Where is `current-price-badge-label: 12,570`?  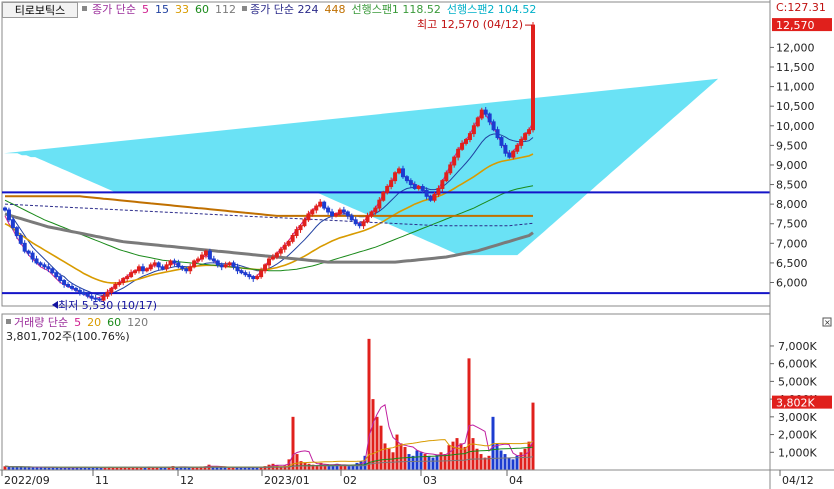
current-price-badge-label: 12,570 is located at coordinates (795, 25).